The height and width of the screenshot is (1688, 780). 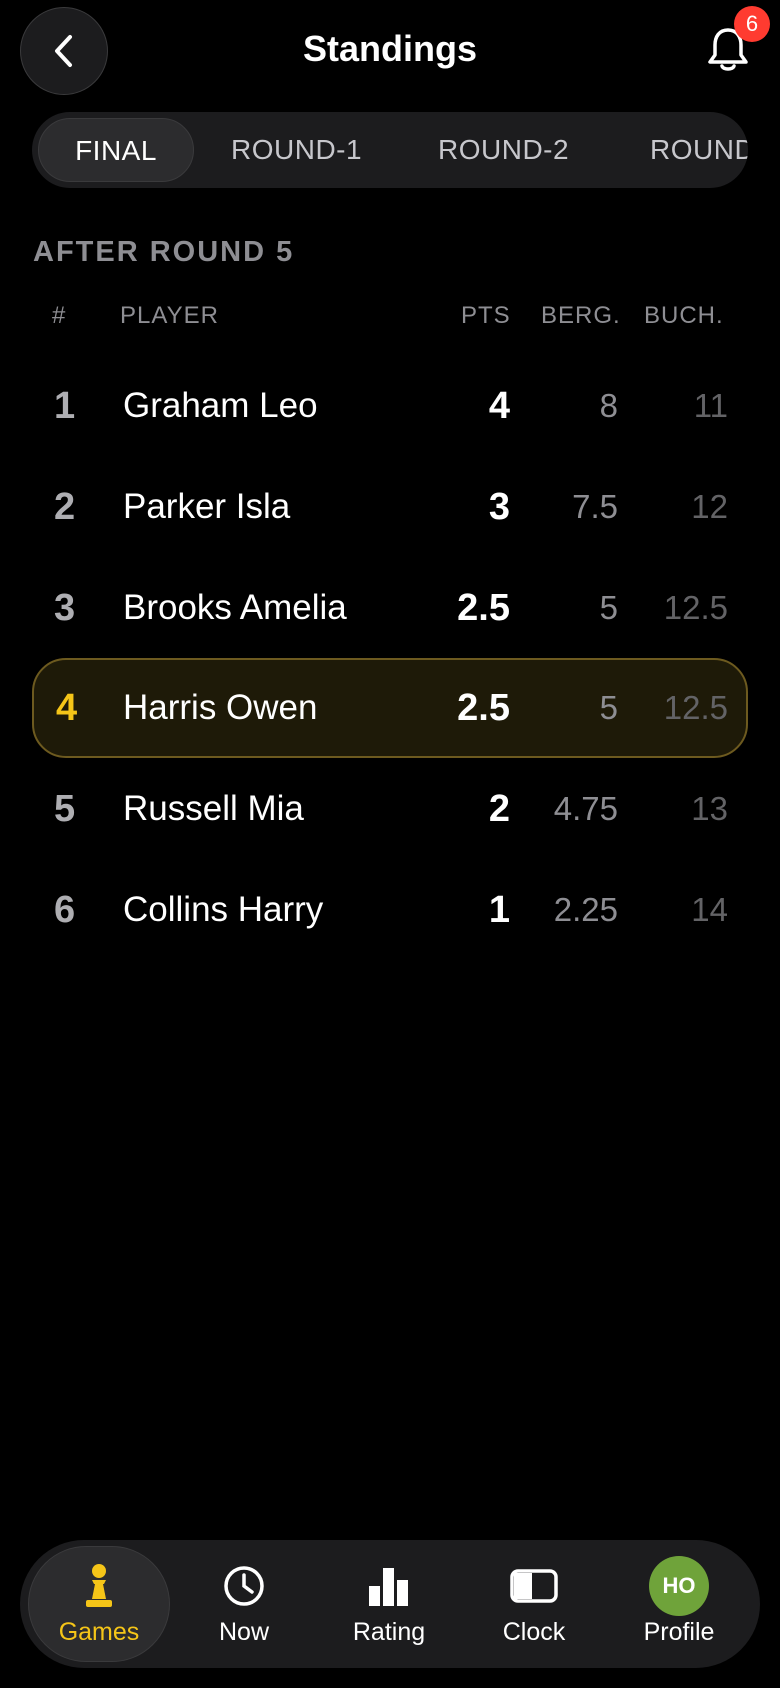 What do you see at coordinates (499, 507) in the screenshot?
I see `row-points: 3` at bounding box center [499, 507].